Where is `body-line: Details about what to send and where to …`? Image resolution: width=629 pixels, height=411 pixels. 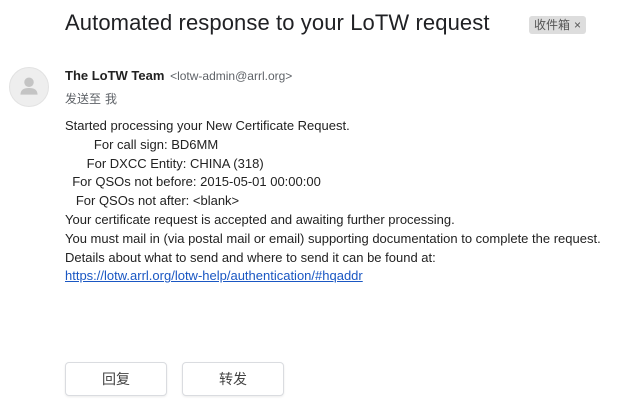 body-line: Details about what to send and where to … is located at coordinates (250, 257).